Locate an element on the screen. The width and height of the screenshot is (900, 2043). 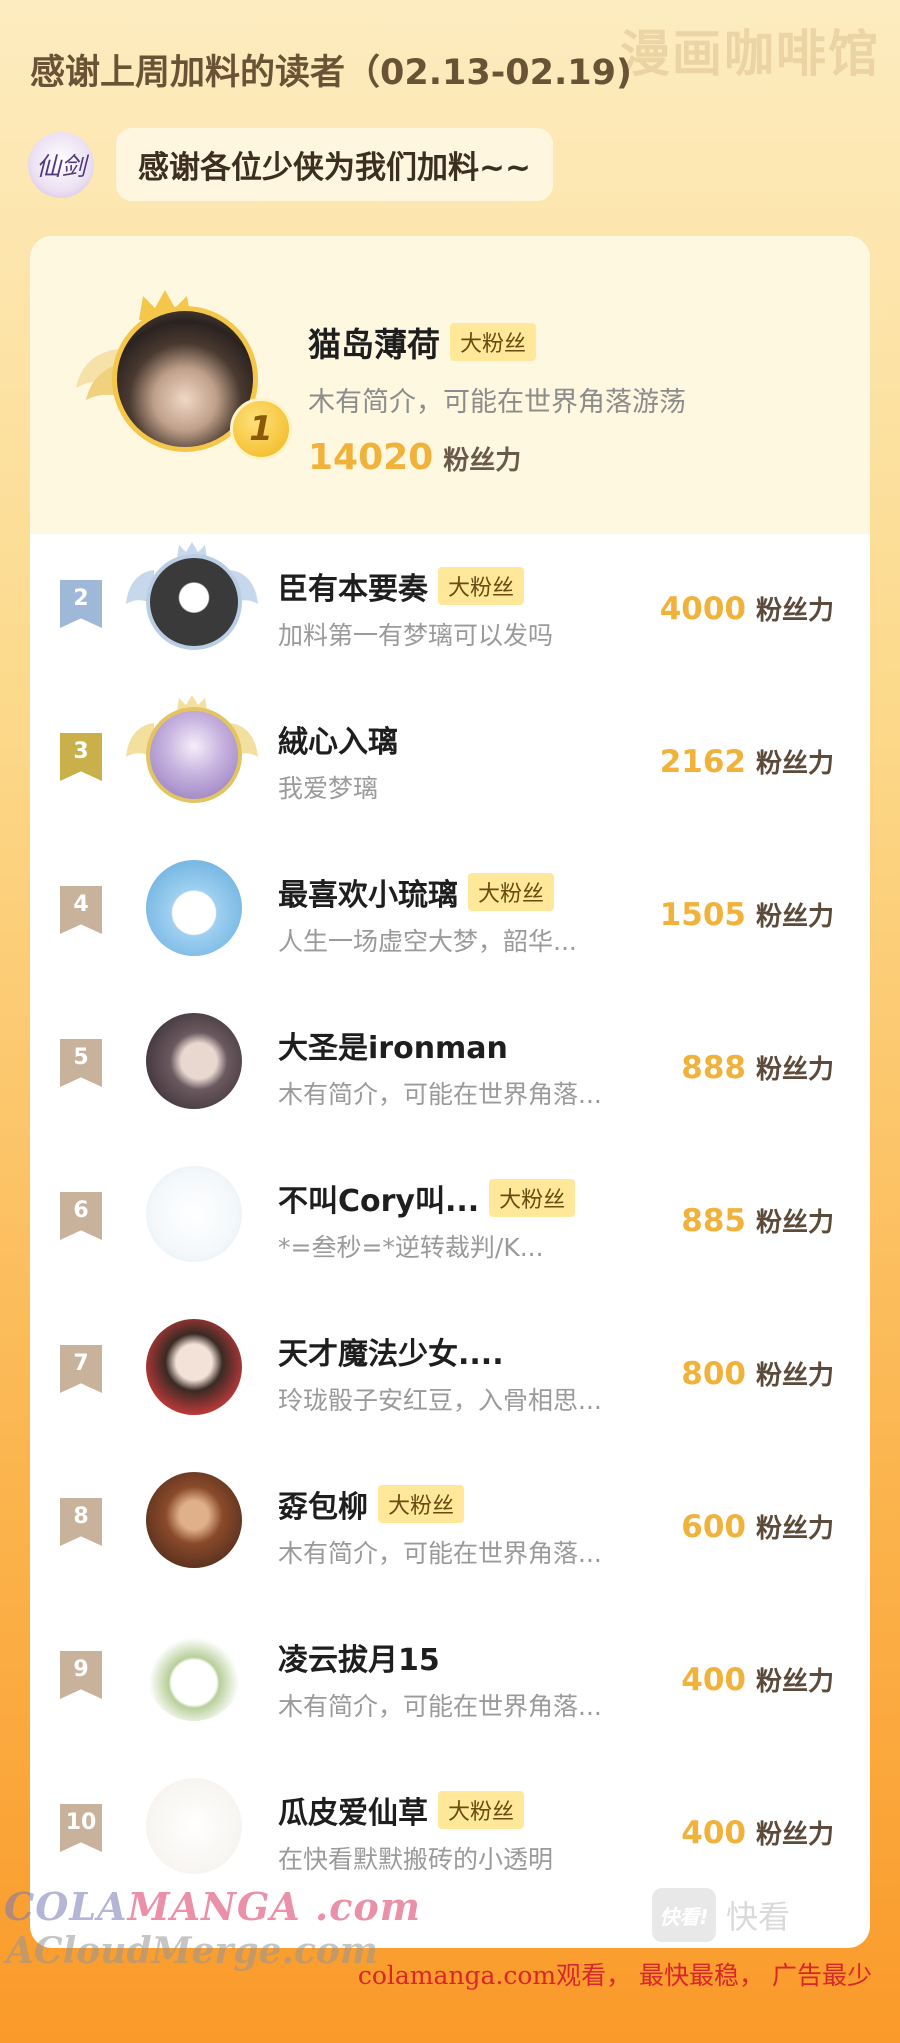
watermark-top: 漫画咖啡馆 is located at coordinates (750, 54).